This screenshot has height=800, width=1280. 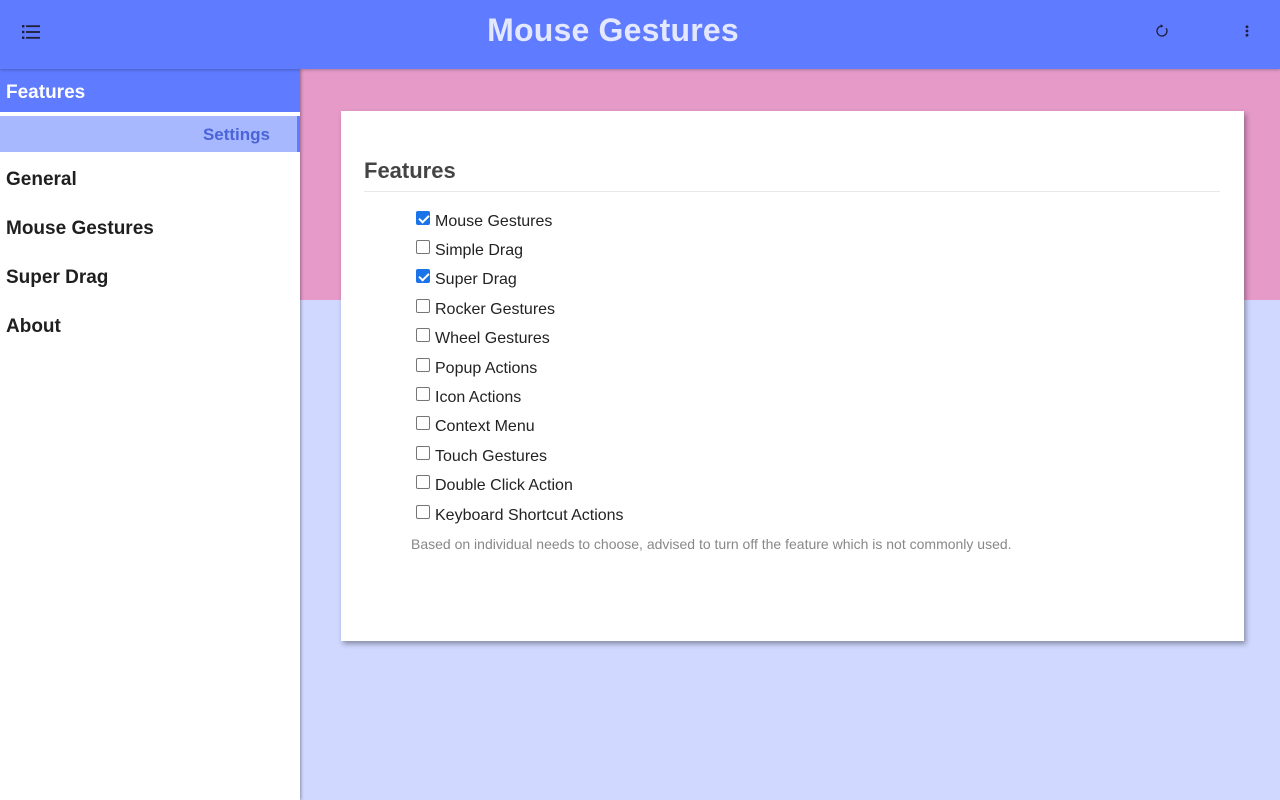 I want to click on feature-row: Wheel Gestures, so click(x=520, y=337).